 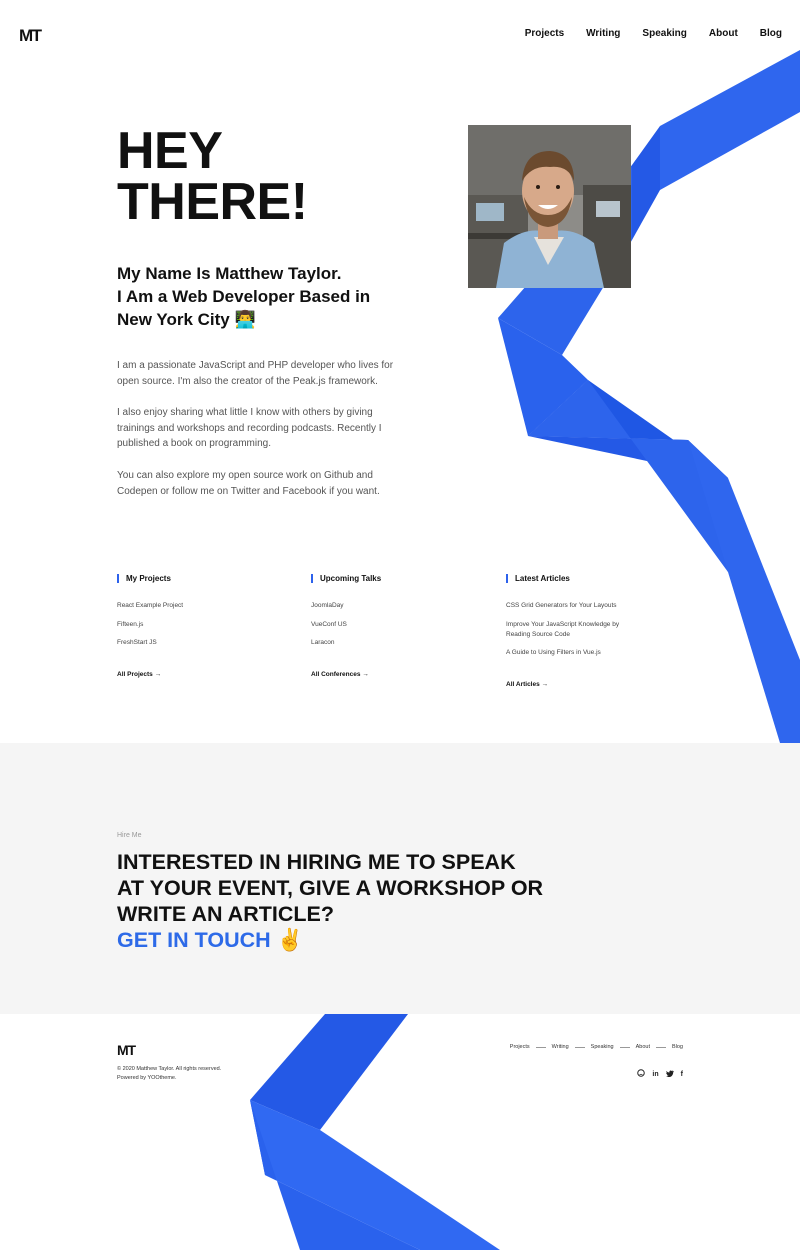 What do you see at coordinates (549, 206) in the screenshot?
I see `profile-photo` at bounding box center [549, 206].